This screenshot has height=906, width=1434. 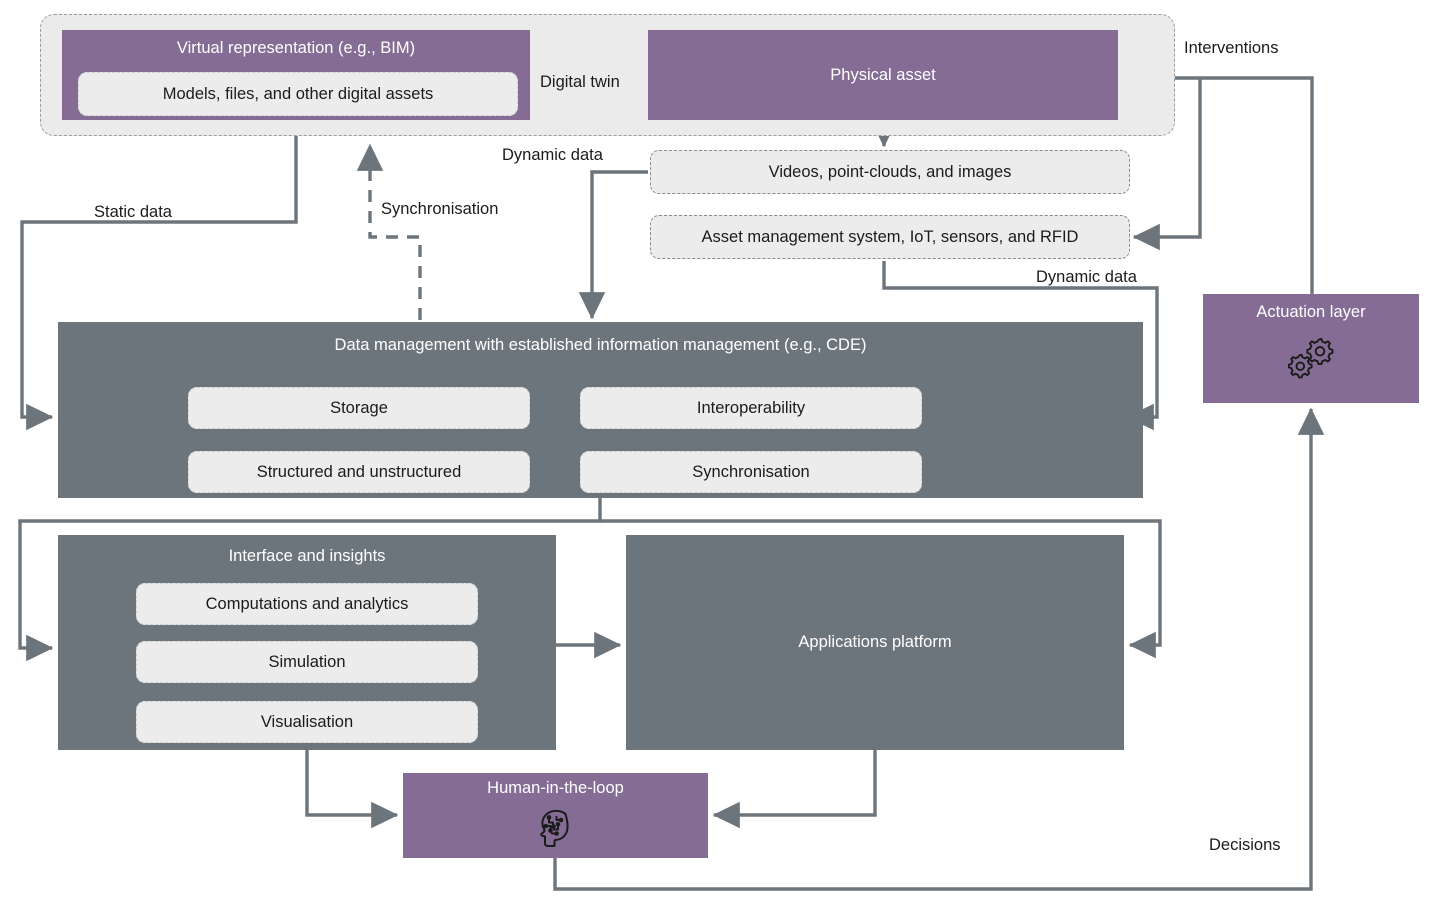 I want to click on models-files-assets-label: Models, files, and other digital assets, so click(x=298, y=93).